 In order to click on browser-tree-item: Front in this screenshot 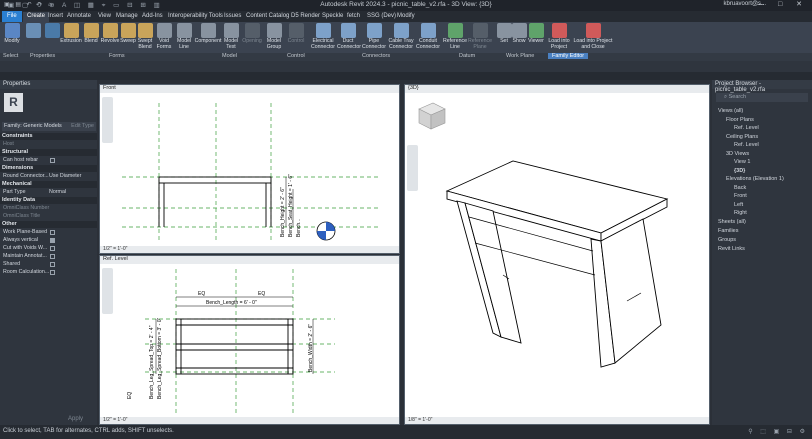, I will do `click(740, 196)`.